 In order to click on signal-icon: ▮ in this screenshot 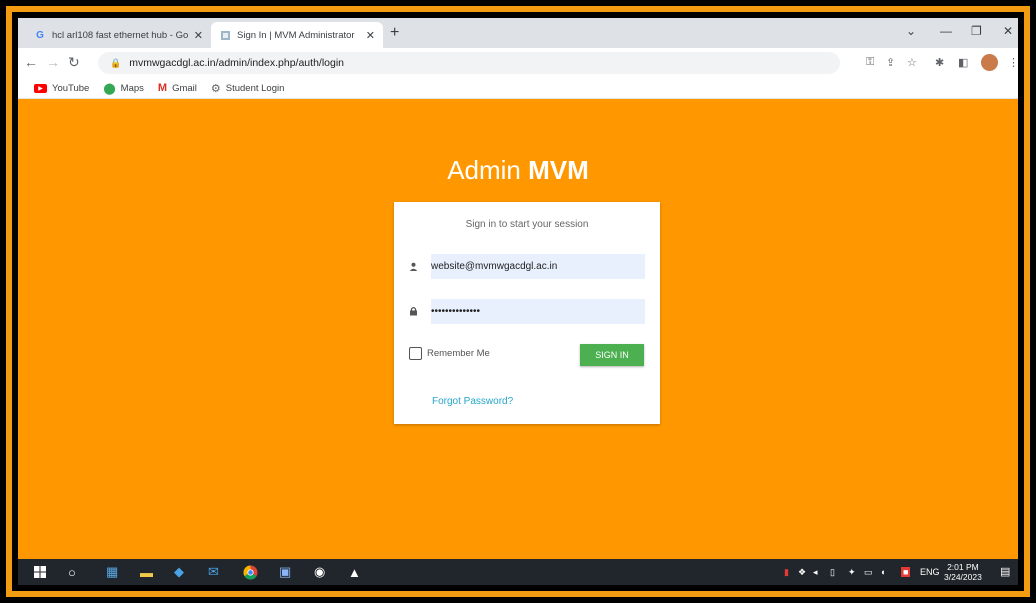, I will do `click(786, 572)`.